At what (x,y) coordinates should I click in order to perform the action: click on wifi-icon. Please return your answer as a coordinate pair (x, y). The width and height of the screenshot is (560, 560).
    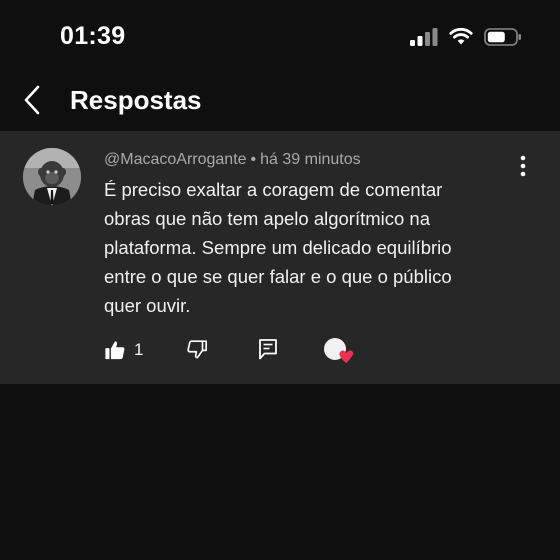
    Looking at the image, I should click on (461, 36).